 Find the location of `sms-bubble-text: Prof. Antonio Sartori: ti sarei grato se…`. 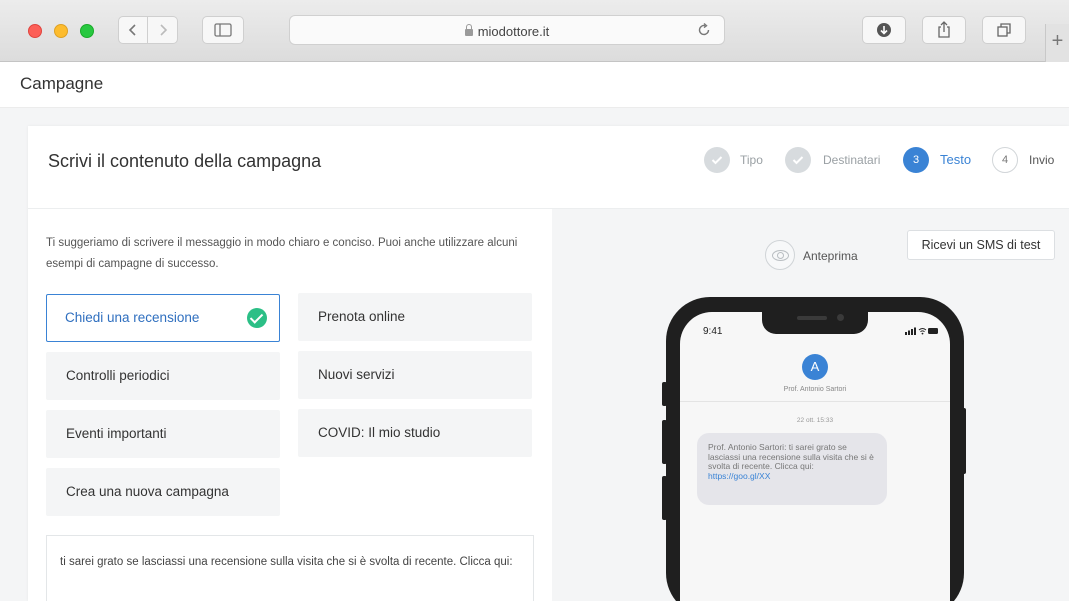

sms-bubble-text: Prof. Antonio Sartori: ti sarei grato se… is located at coordinates (791, 456).